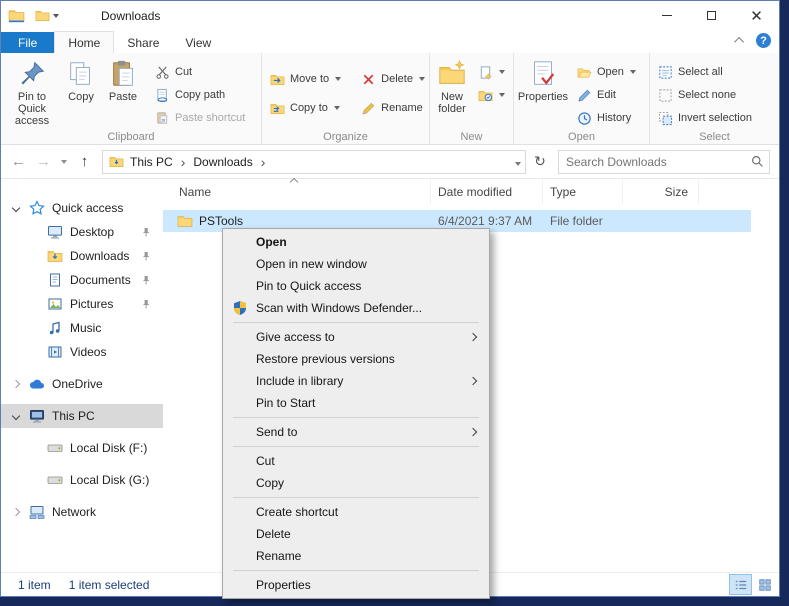  I want to click on select-none-button: Select none, so click(705, 95).